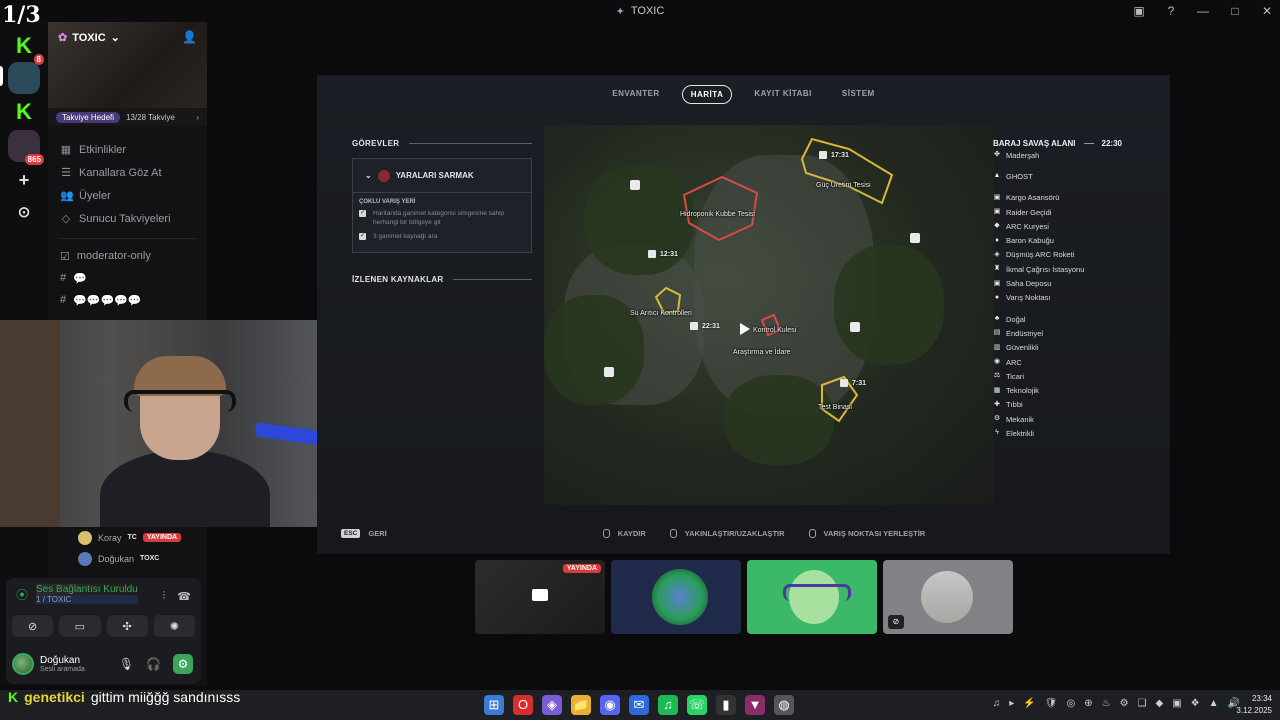  I want to click on window-title-text: TOXIC, so click(647, 11).